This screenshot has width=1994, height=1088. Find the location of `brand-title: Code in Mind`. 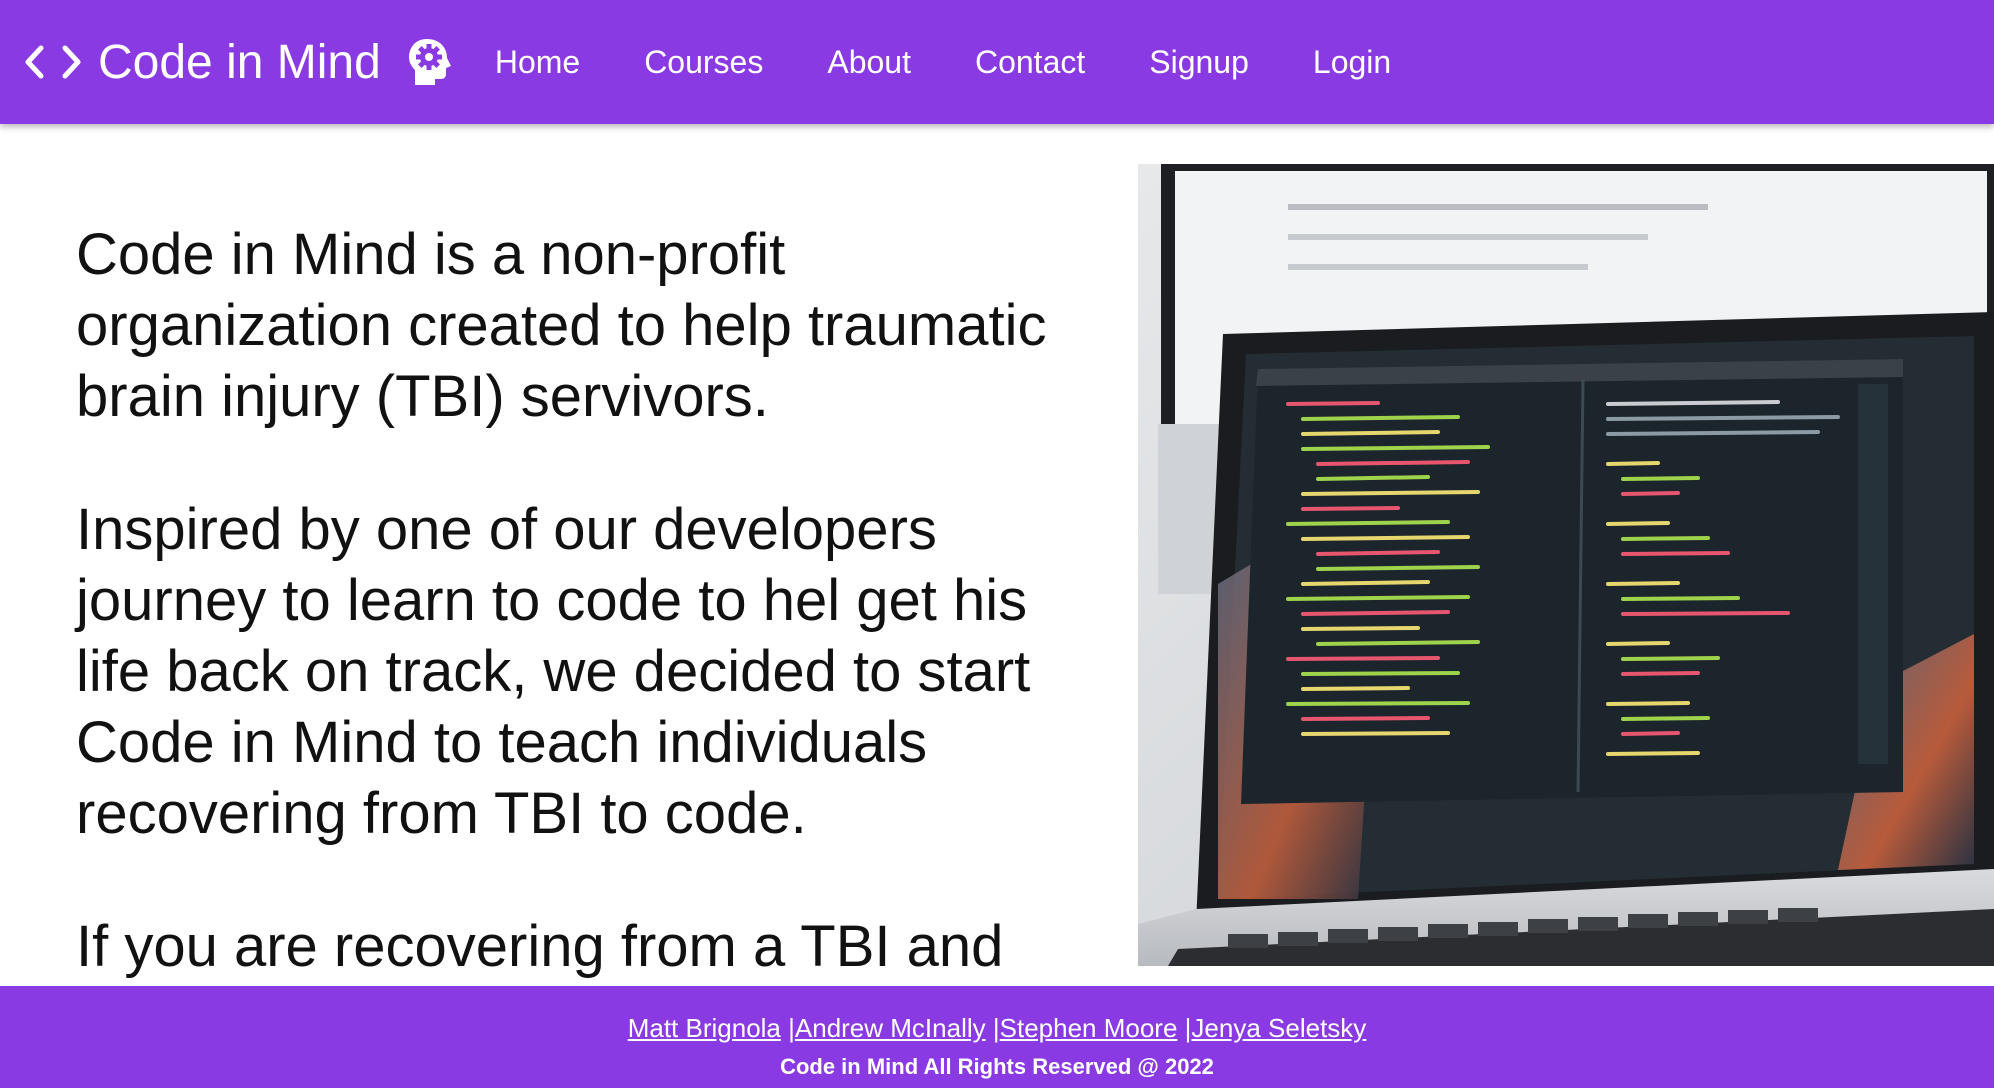

brand-title: Code in Mind is located at coordinates (239, 62).